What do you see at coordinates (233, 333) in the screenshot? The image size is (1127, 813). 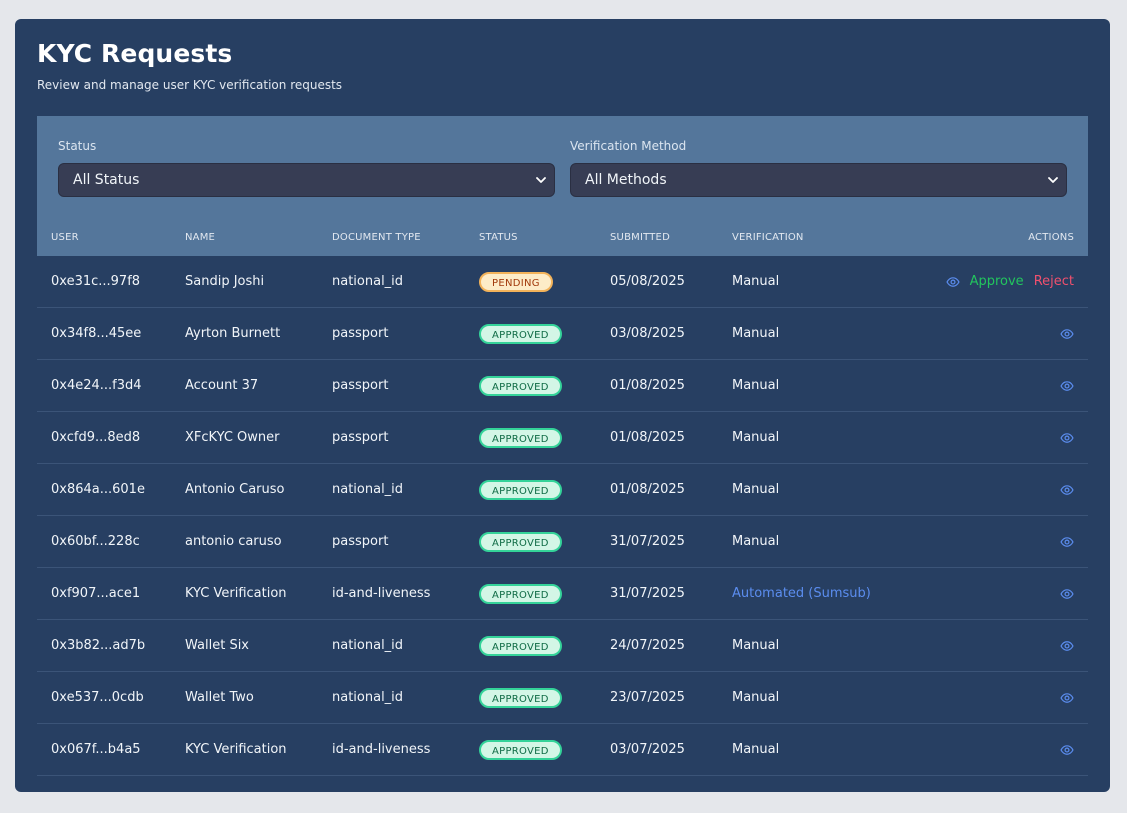 I see `user-name: Ayrton Burnett` at bounding box center [233, 333].